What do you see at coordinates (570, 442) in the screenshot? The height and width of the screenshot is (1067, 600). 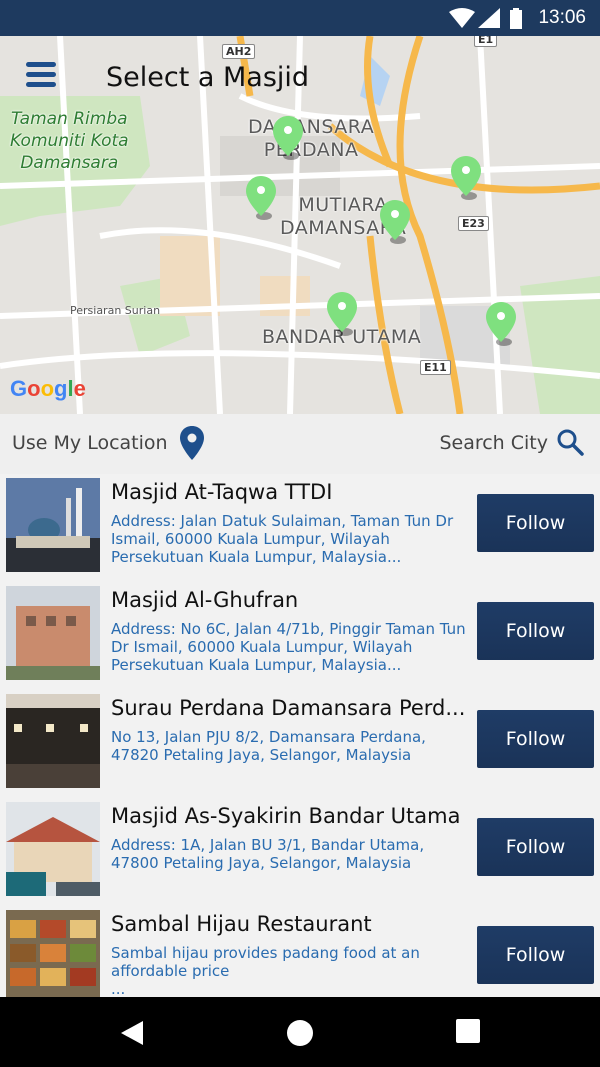 I see `search-icon` at bounding box center [570, 442].